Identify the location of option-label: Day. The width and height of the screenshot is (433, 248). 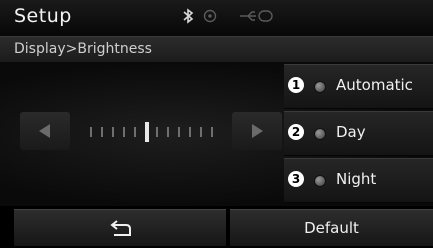
(351, 132).